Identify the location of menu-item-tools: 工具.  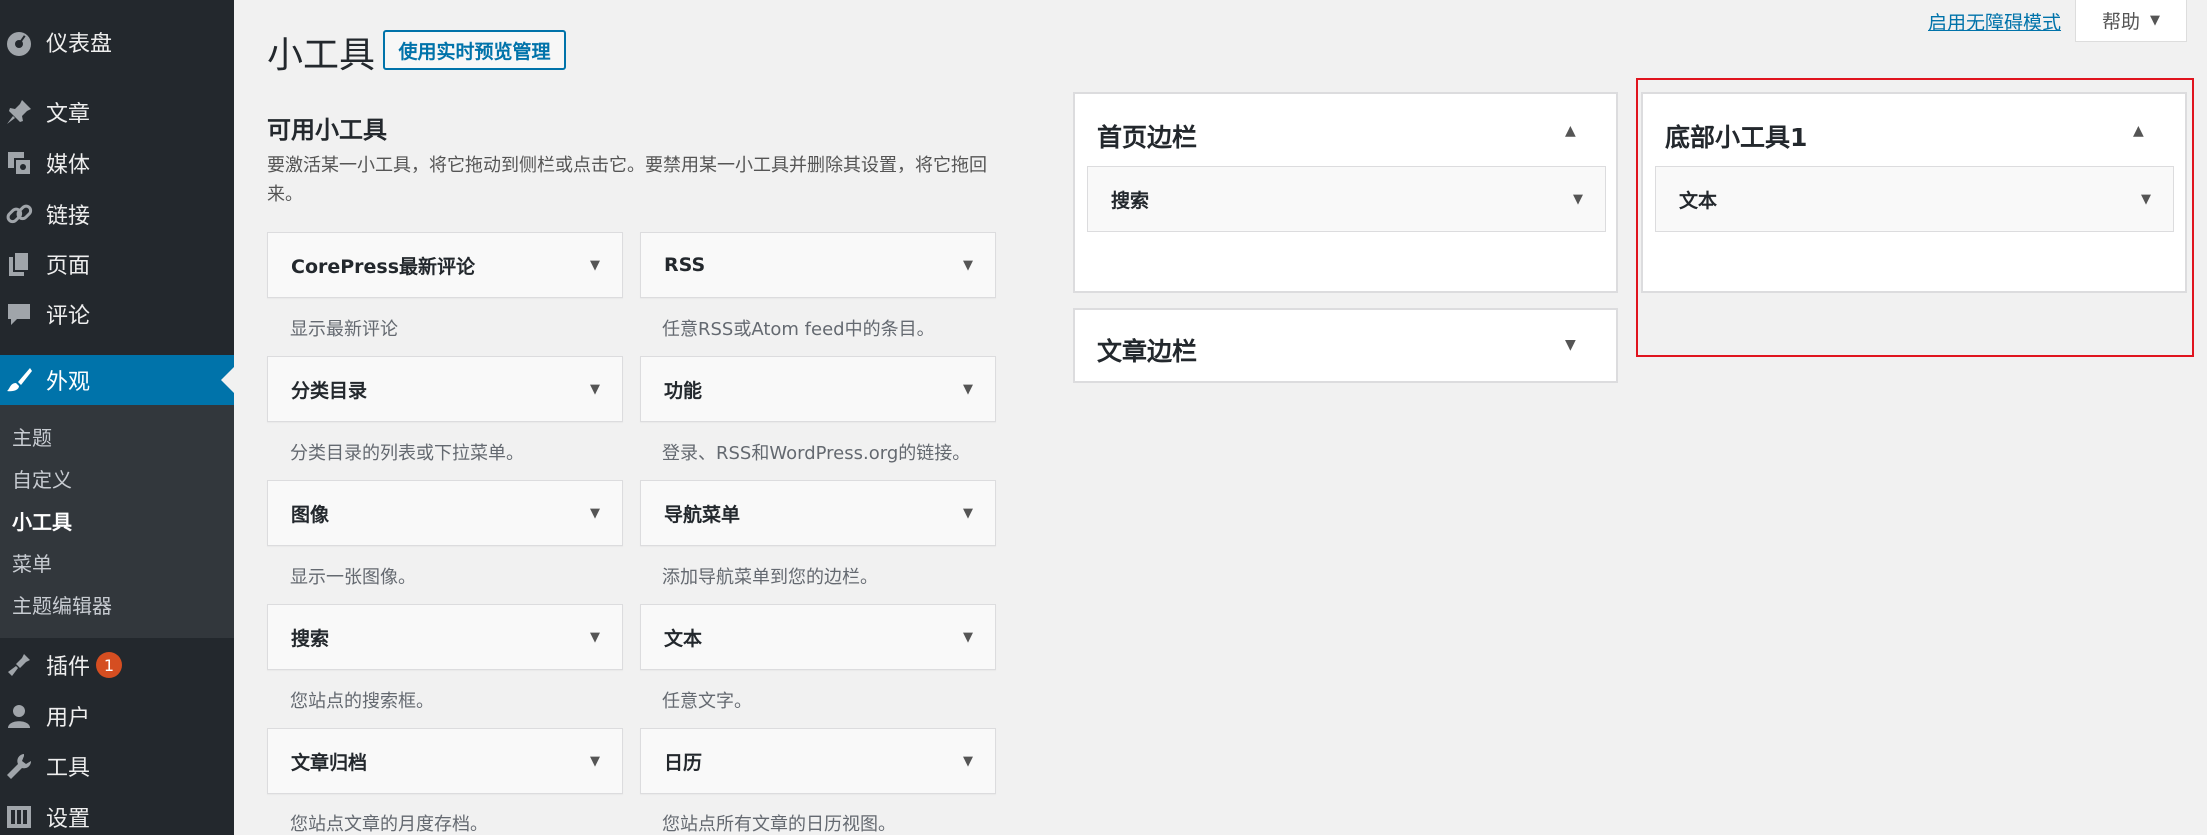
(117, 766).